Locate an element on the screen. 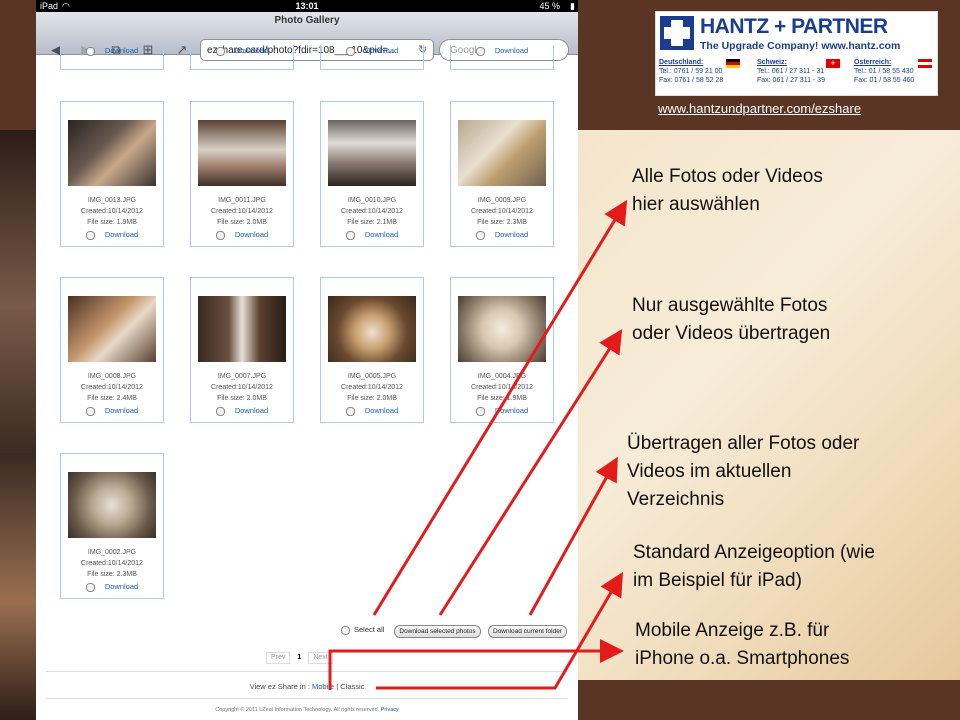  arrow-download-folder is located at coordinates (573, 536).